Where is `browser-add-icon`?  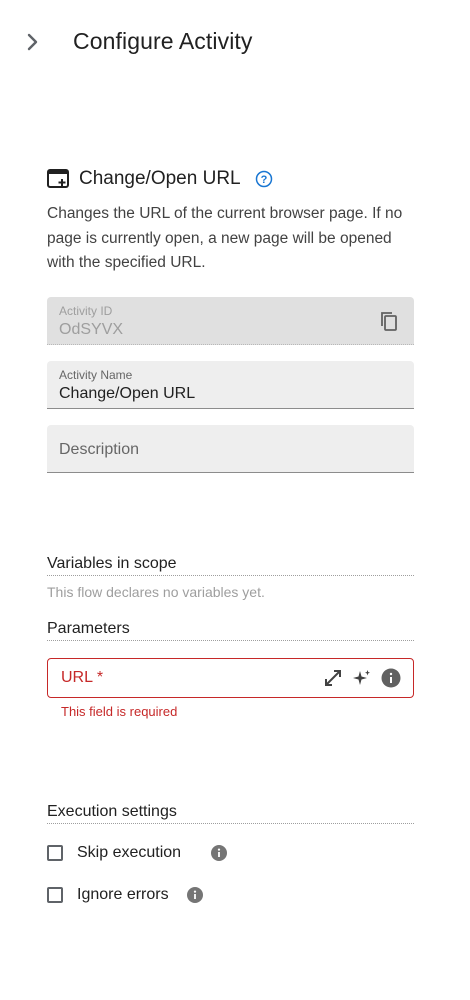 browser-add-icon is located at coordinates (58, 178).